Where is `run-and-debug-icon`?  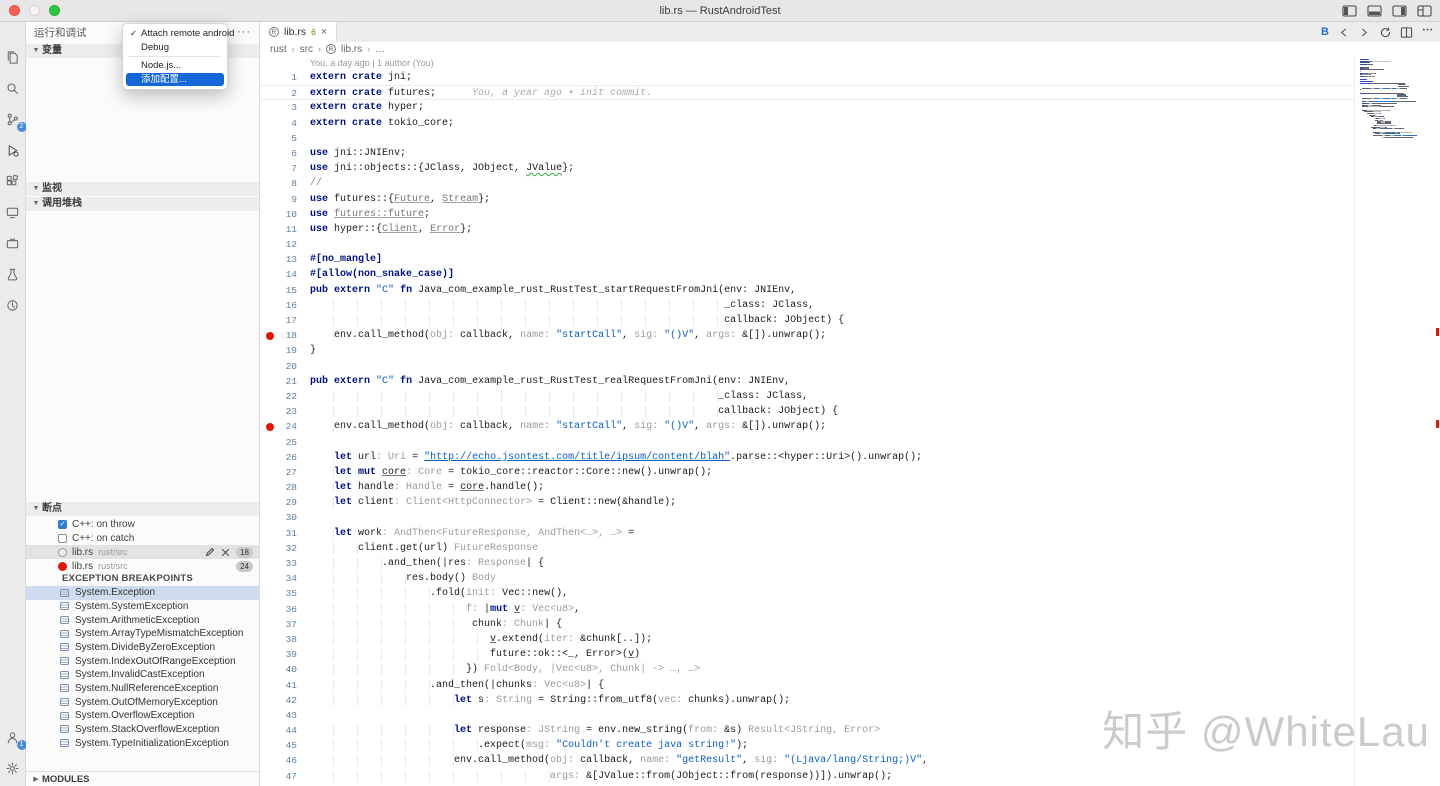
run-and-debug-icon is located at coordinates (13, 150).